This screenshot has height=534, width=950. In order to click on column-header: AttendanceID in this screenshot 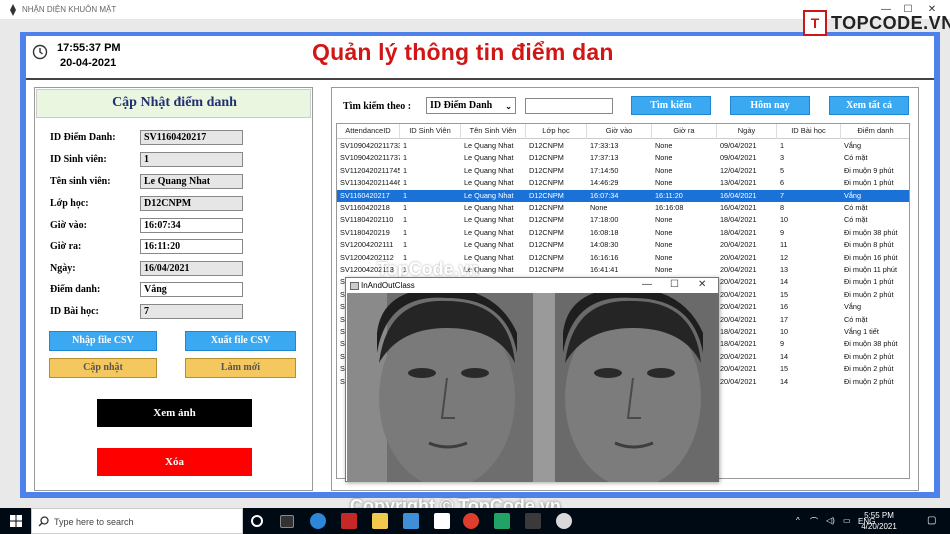, I will do `click(368, 131)`.